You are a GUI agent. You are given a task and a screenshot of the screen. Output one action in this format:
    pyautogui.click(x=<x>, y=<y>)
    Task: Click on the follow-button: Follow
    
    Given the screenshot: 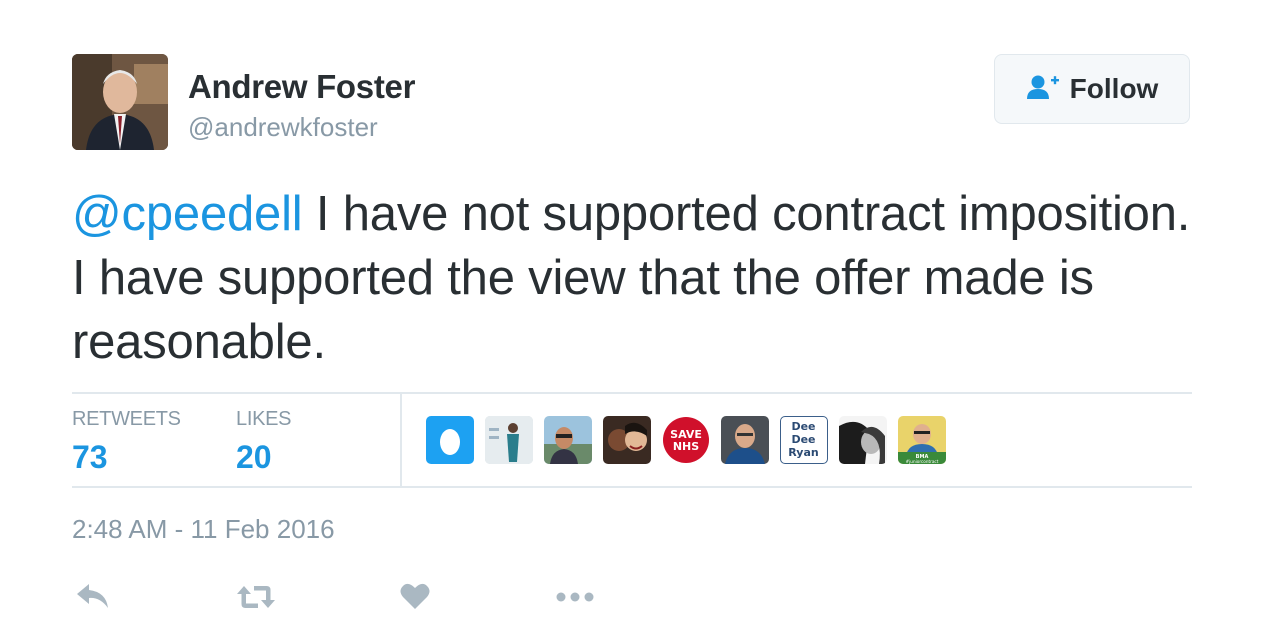 What is the action you would take?
    pyautogui.click(x=1092, y=89)
    